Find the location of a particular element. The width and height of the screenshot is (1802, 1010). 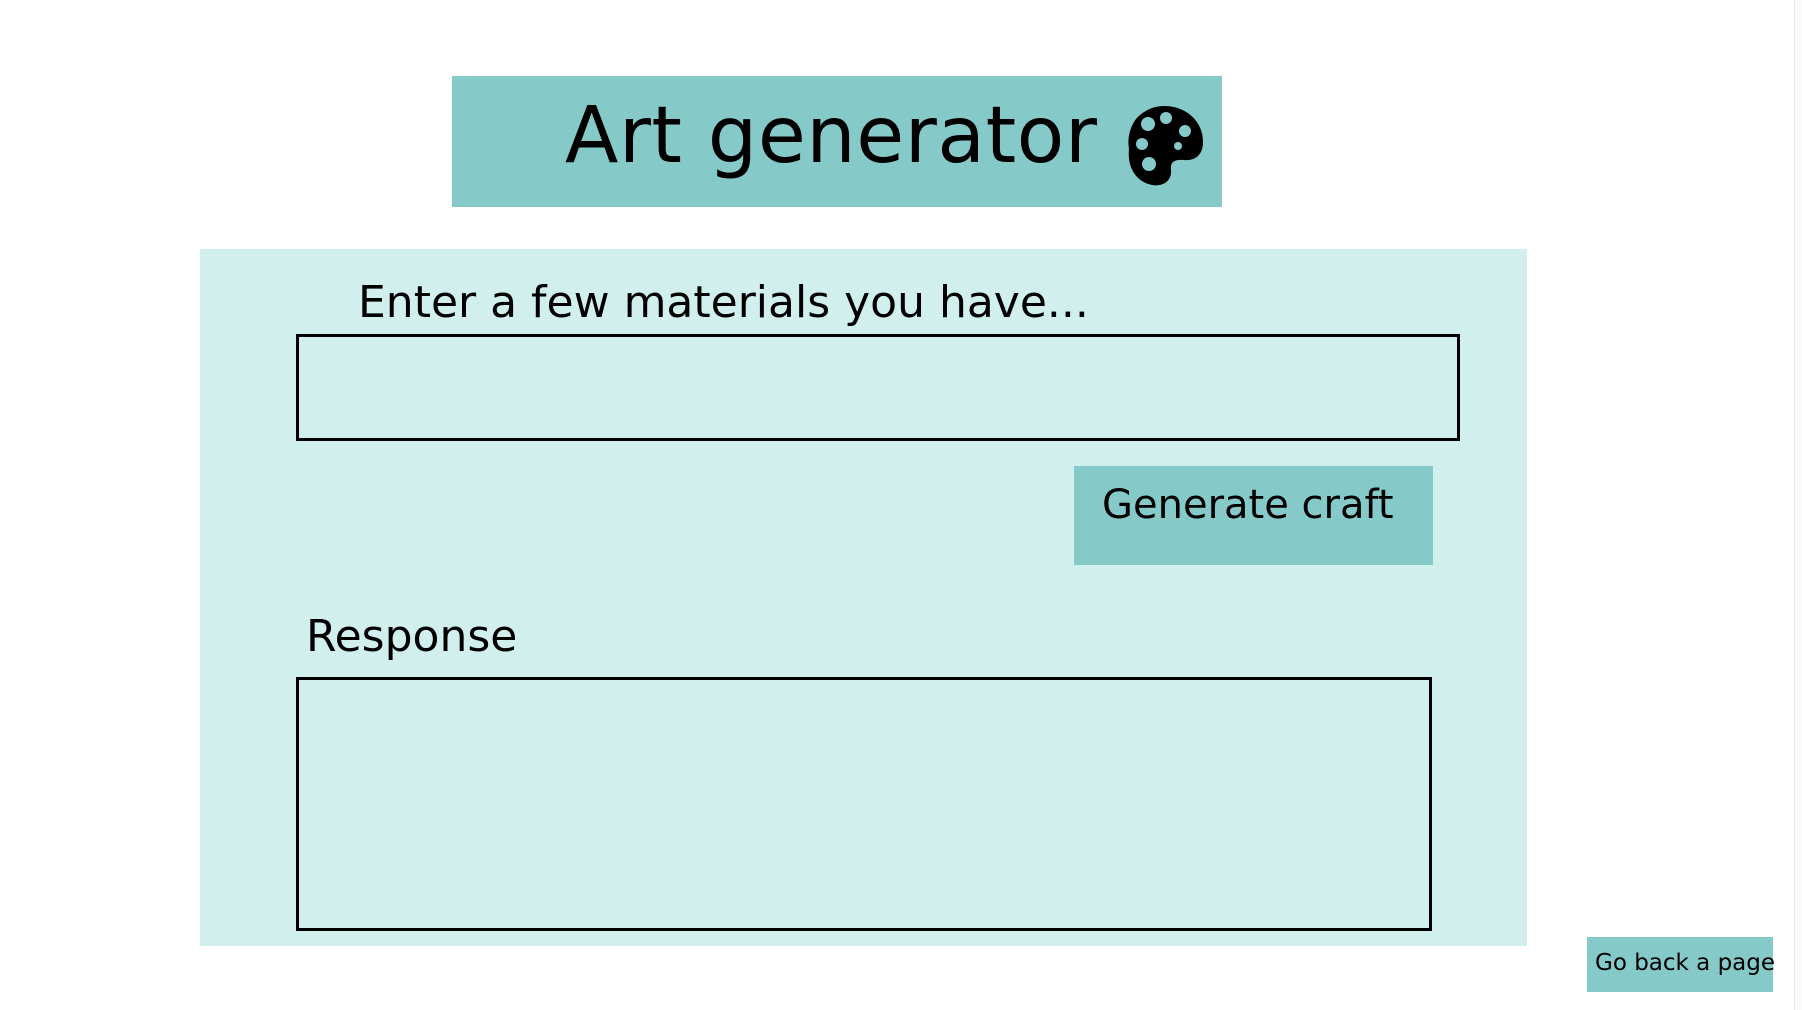

page-title: Art generator is located at coordinates (831, 136).